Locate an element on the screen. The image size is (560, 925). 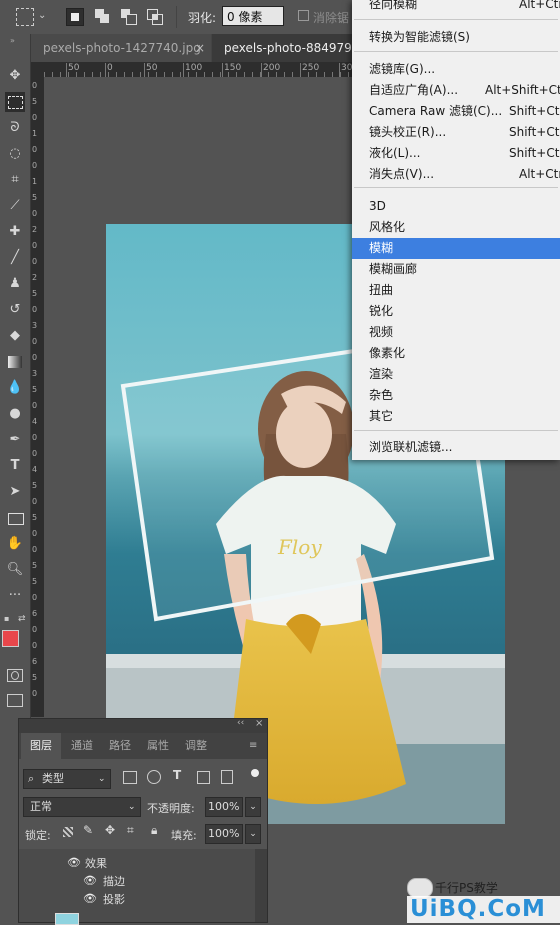
eyedropper-icon: ⟋ is located at coordinates (15, 206).